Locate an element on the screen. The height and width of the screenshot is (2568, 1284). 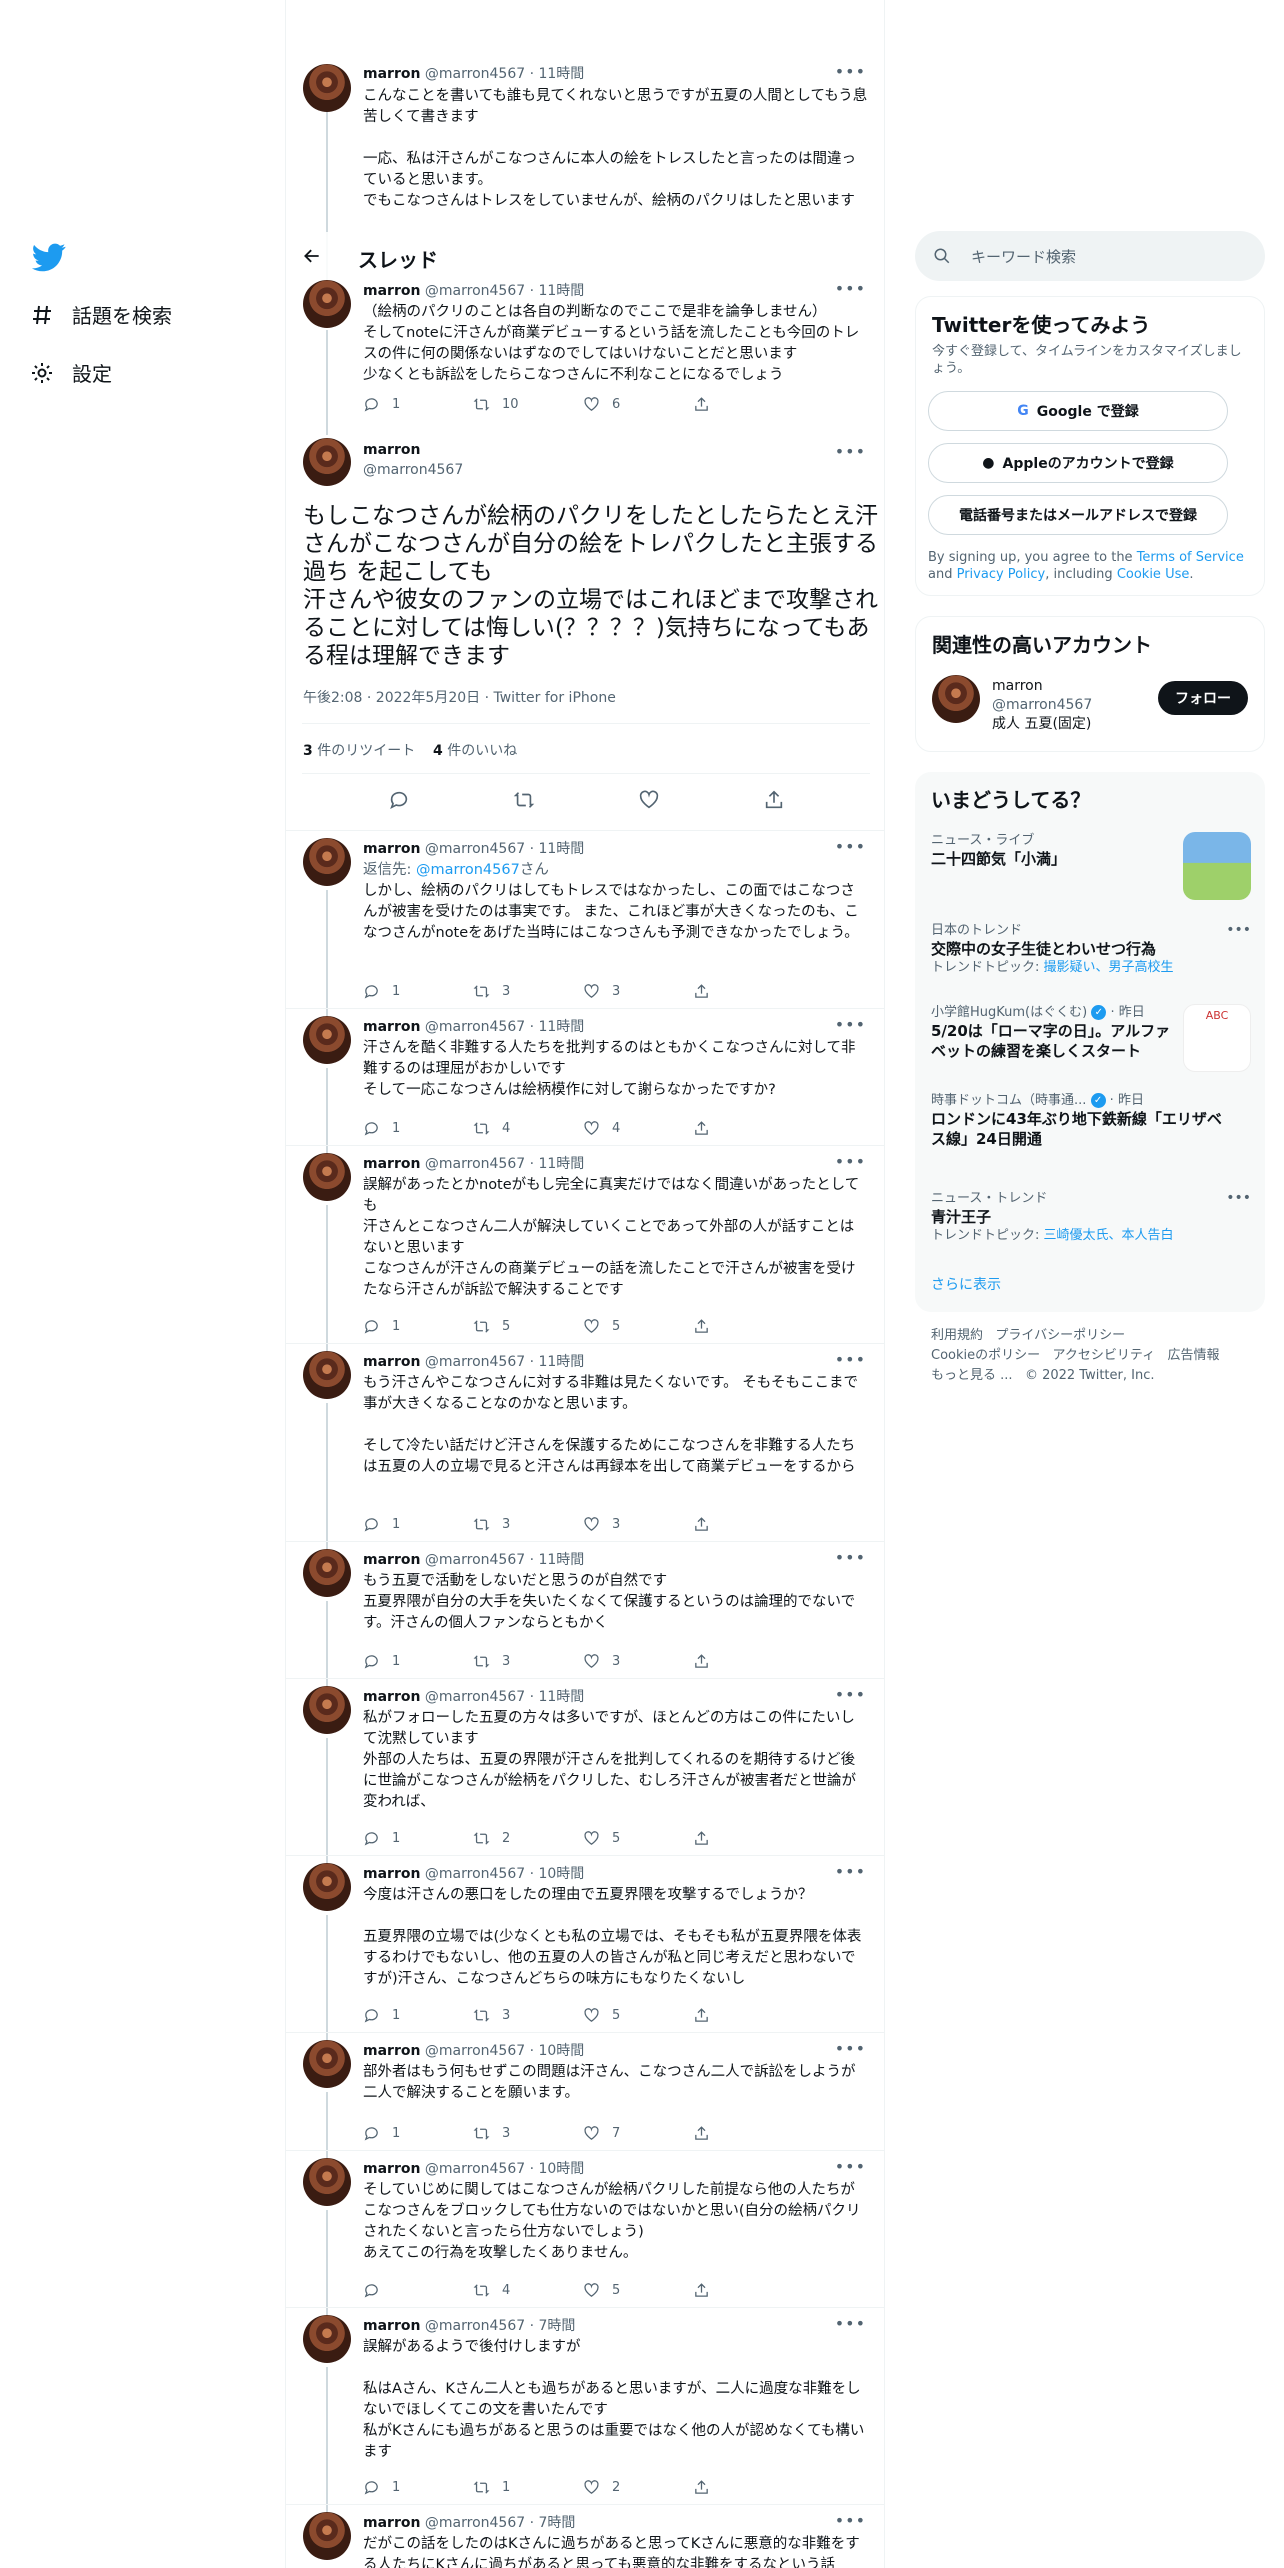
like-button: 6 is located at coordinates (638, 404).